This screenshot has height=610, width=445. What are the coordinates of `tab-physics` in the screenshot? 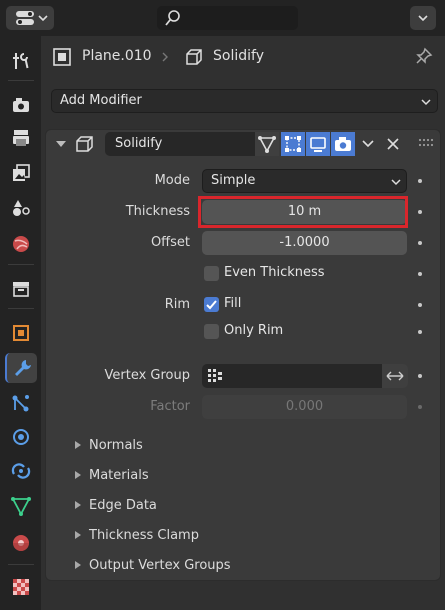 It's located at (21, 437).